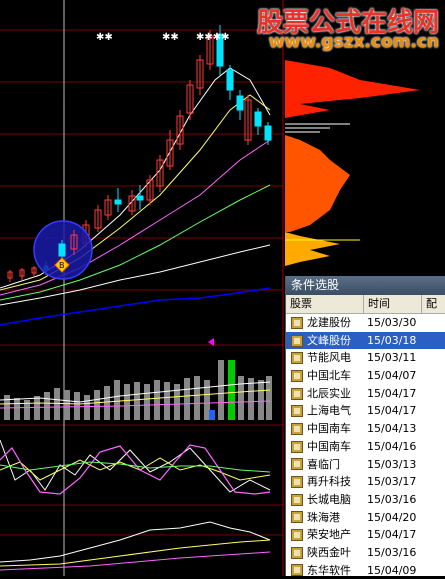  I want to click on list-item: 中国北车 15/04/07, so click(365, 376).